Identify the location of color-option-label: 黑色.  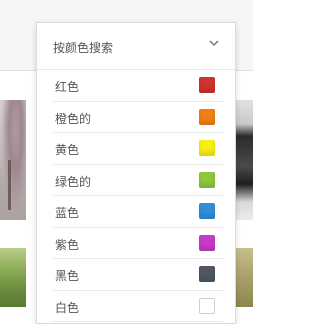
(67, 276).